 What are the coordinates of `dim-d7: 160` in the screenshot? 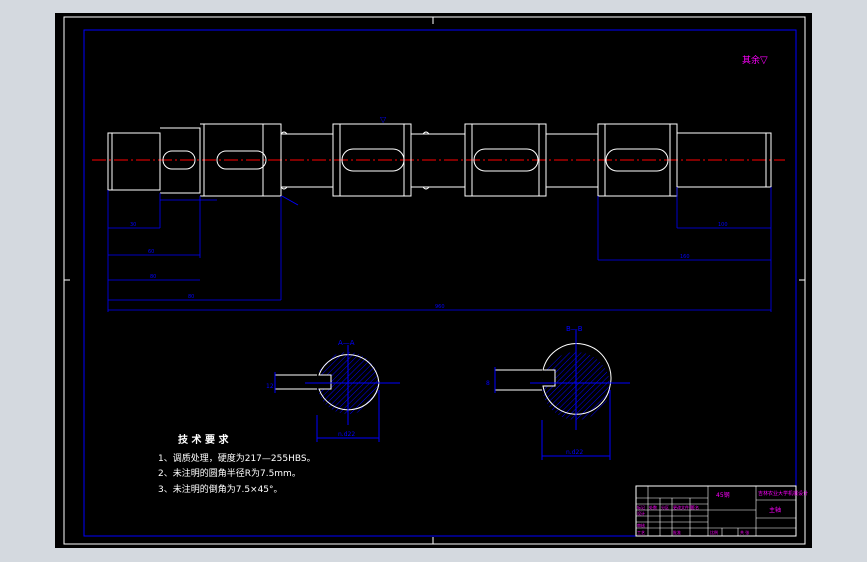 It's located at (685, 257).